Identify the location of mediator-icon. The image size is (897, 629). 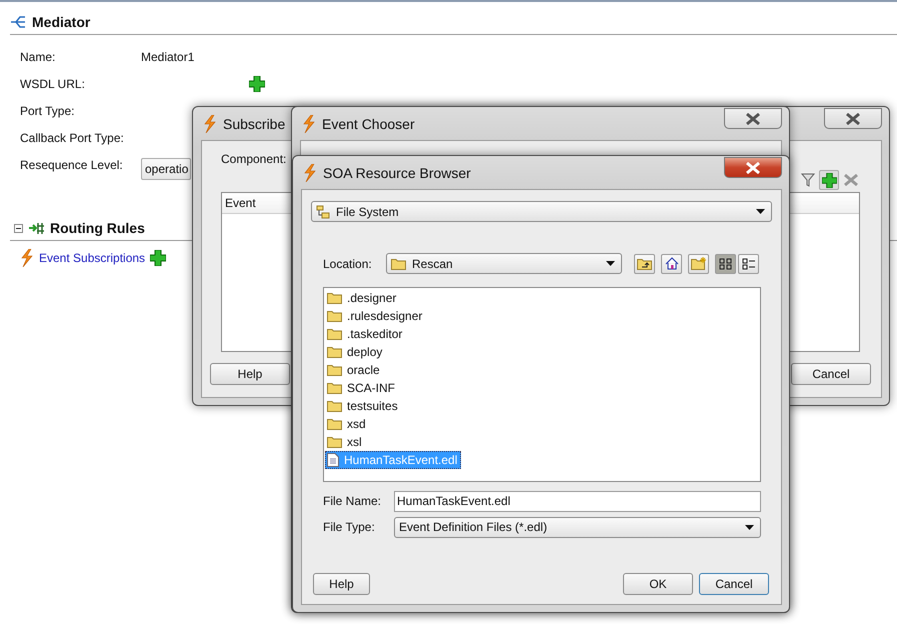
(18, 22).